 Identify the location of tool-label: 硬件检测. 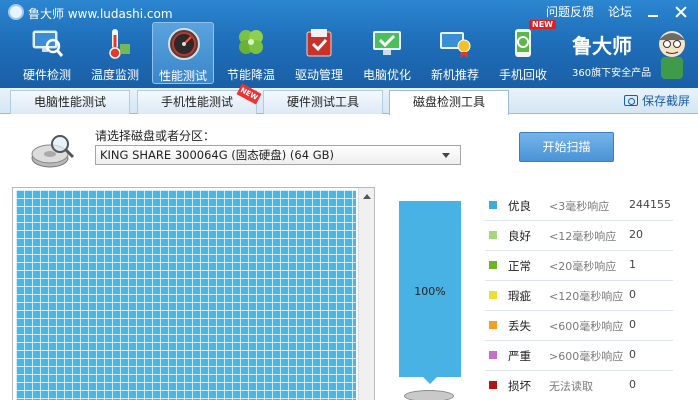
(46, 75).